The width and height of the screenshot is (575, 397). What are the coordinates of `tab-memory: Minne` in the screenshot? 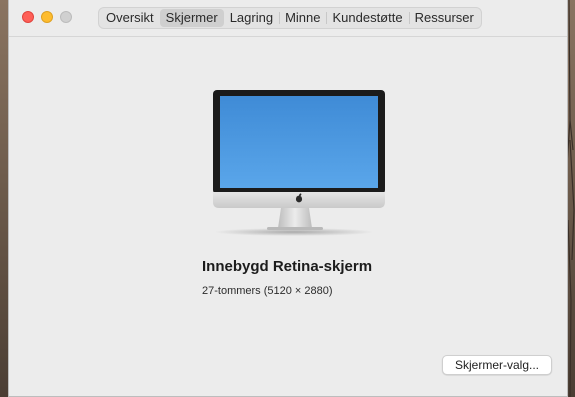 It's located at (302, 18).